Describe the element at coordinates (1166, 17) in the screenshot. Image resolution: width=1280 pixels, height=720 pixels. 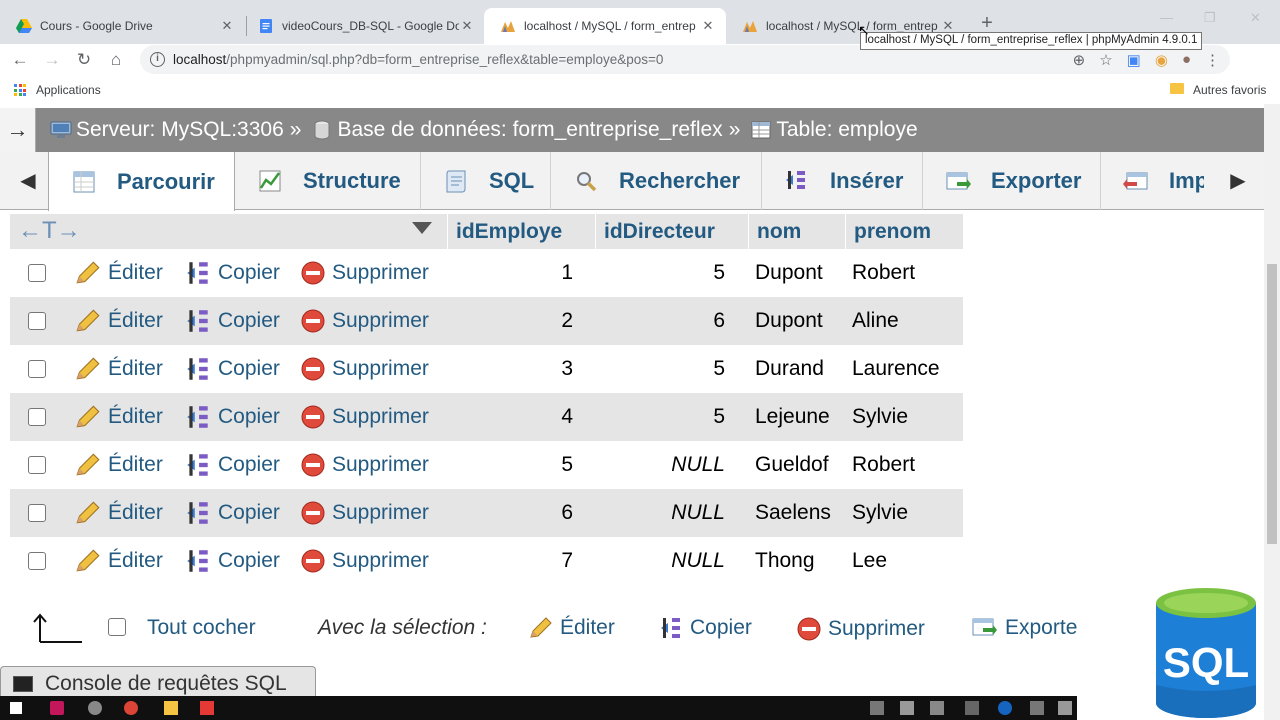
I see `minimize-icon: —` at that location.